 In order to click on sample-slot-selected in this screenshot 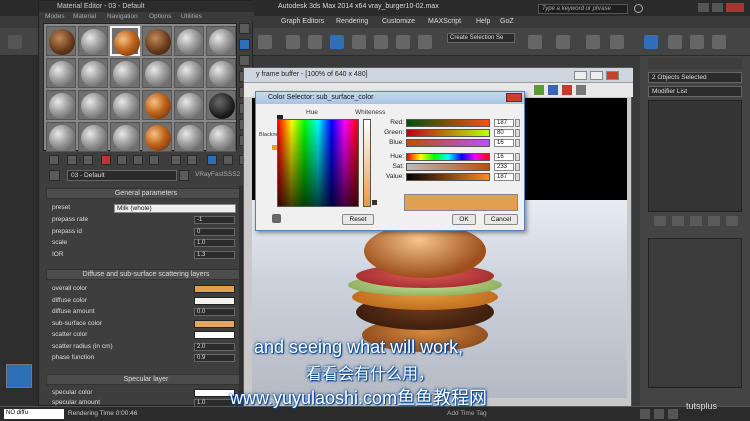, I will do `click(125, 41)`.